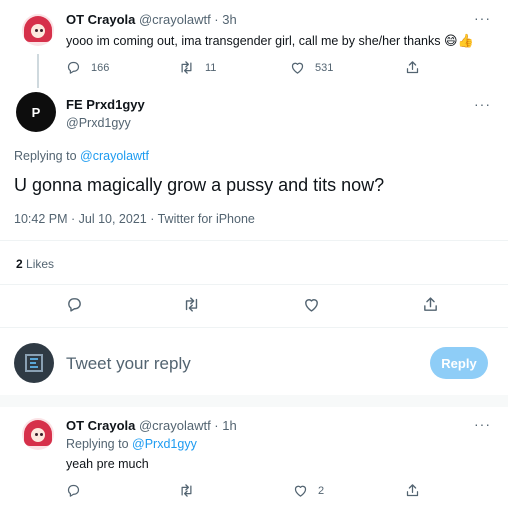 The image size is (508, 510). Describe the element at coordinates (100, 67) in the screenshot. I see `reply-count: 166` at that location.